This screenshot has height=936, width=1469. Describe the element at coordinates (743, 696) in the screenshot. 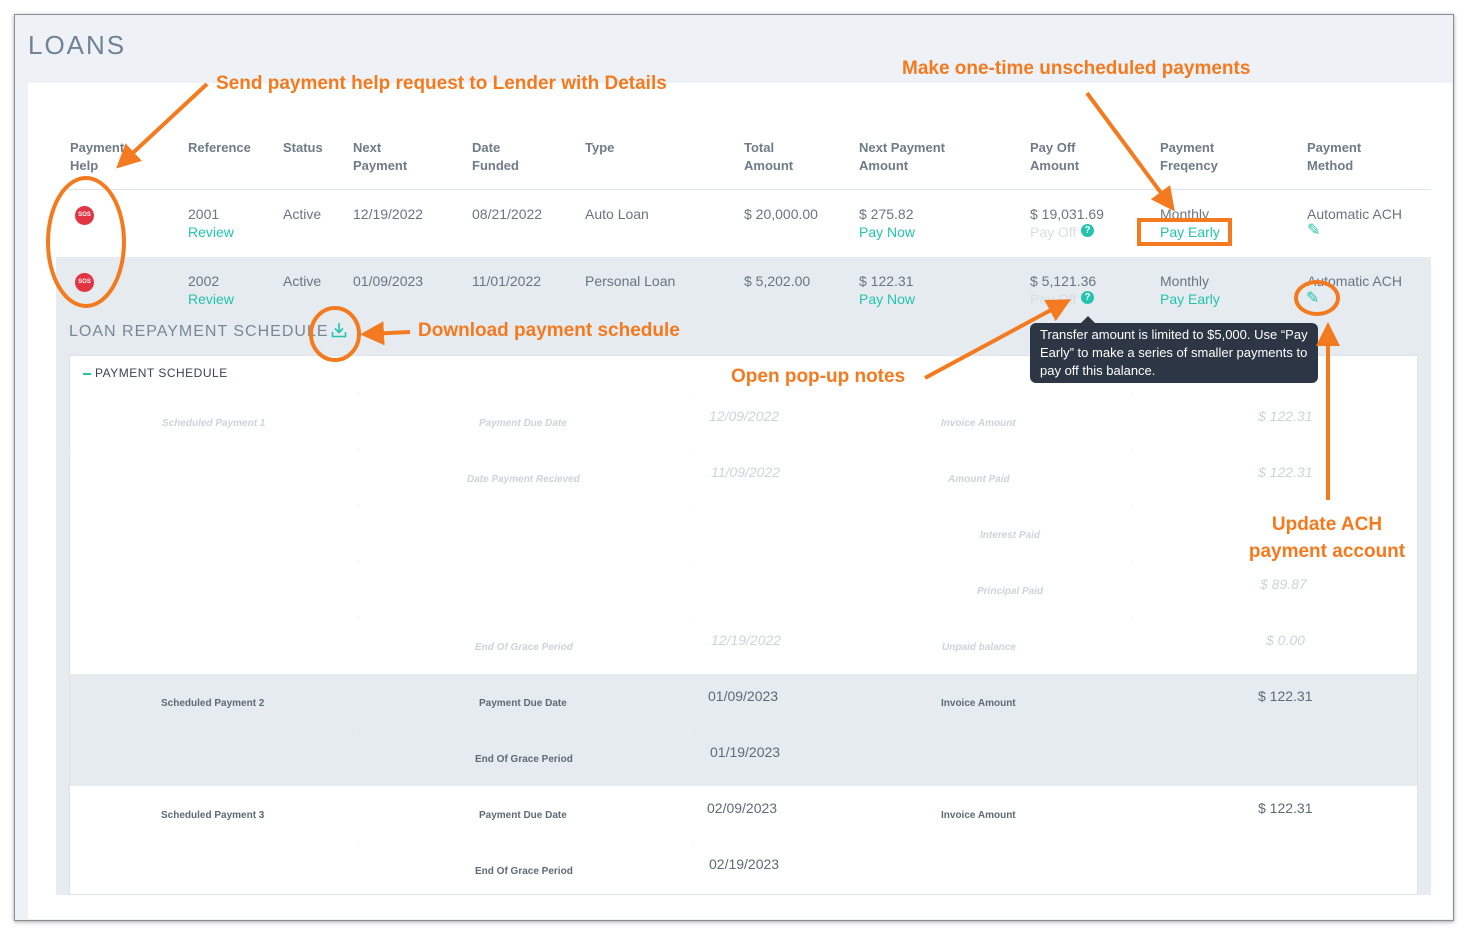

I see `payment-due-date-value: 01/09/2023` at that location.